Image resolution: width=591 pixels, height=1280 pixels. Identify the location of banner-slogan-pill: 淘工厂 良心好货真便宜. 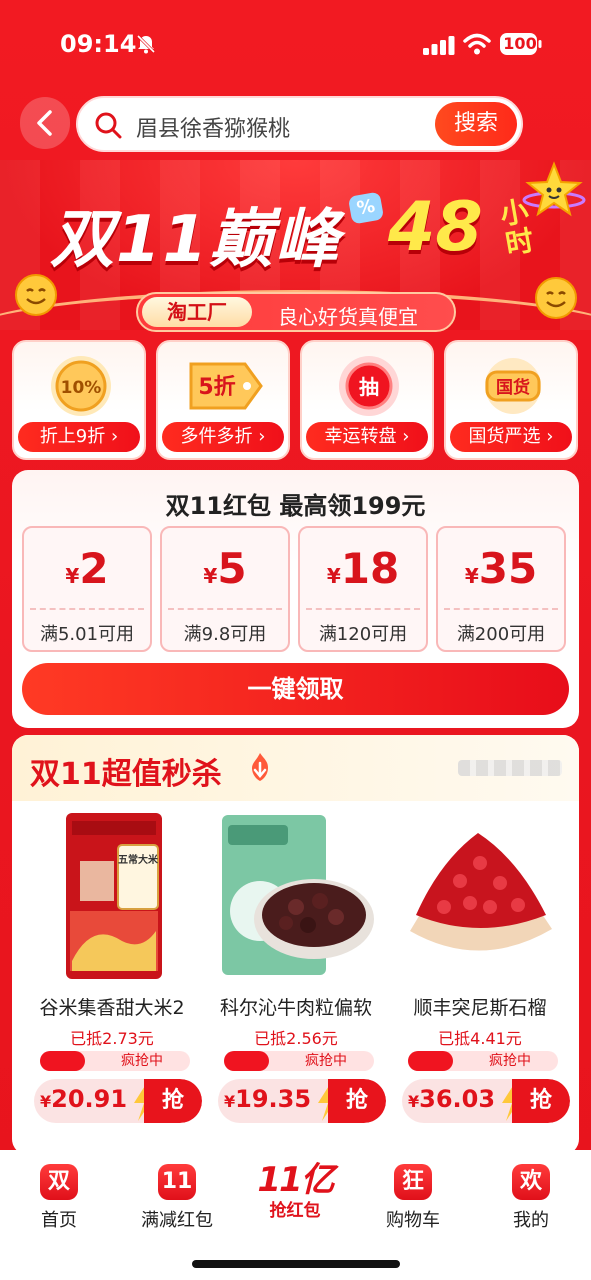
(296, 312).